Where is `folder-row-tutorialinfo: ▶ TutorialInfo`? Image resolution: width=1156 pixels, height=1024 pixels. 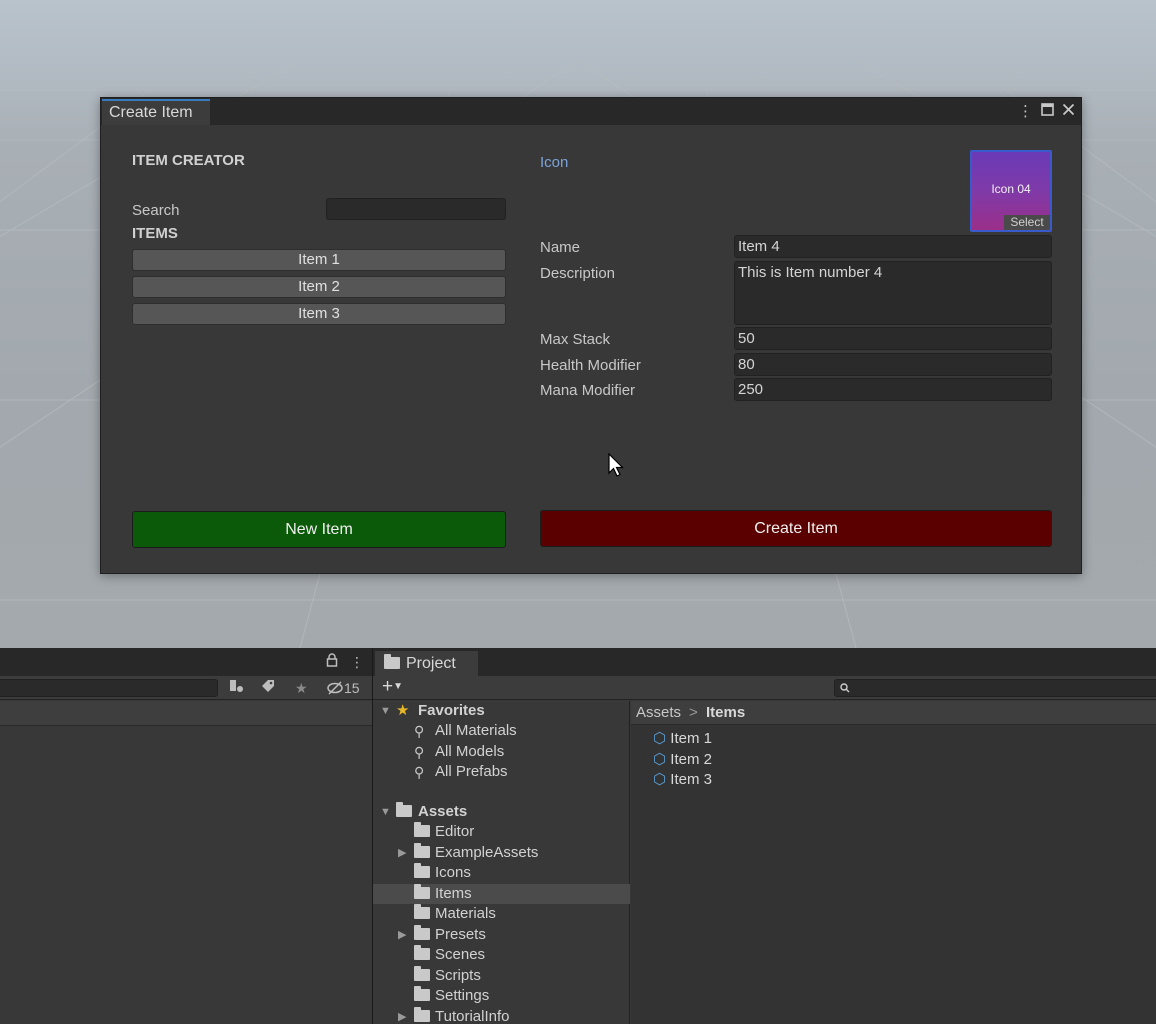
folder-row-tutorialinfo: ▶ TutorialInfo is located at coordinates (501, 1015).